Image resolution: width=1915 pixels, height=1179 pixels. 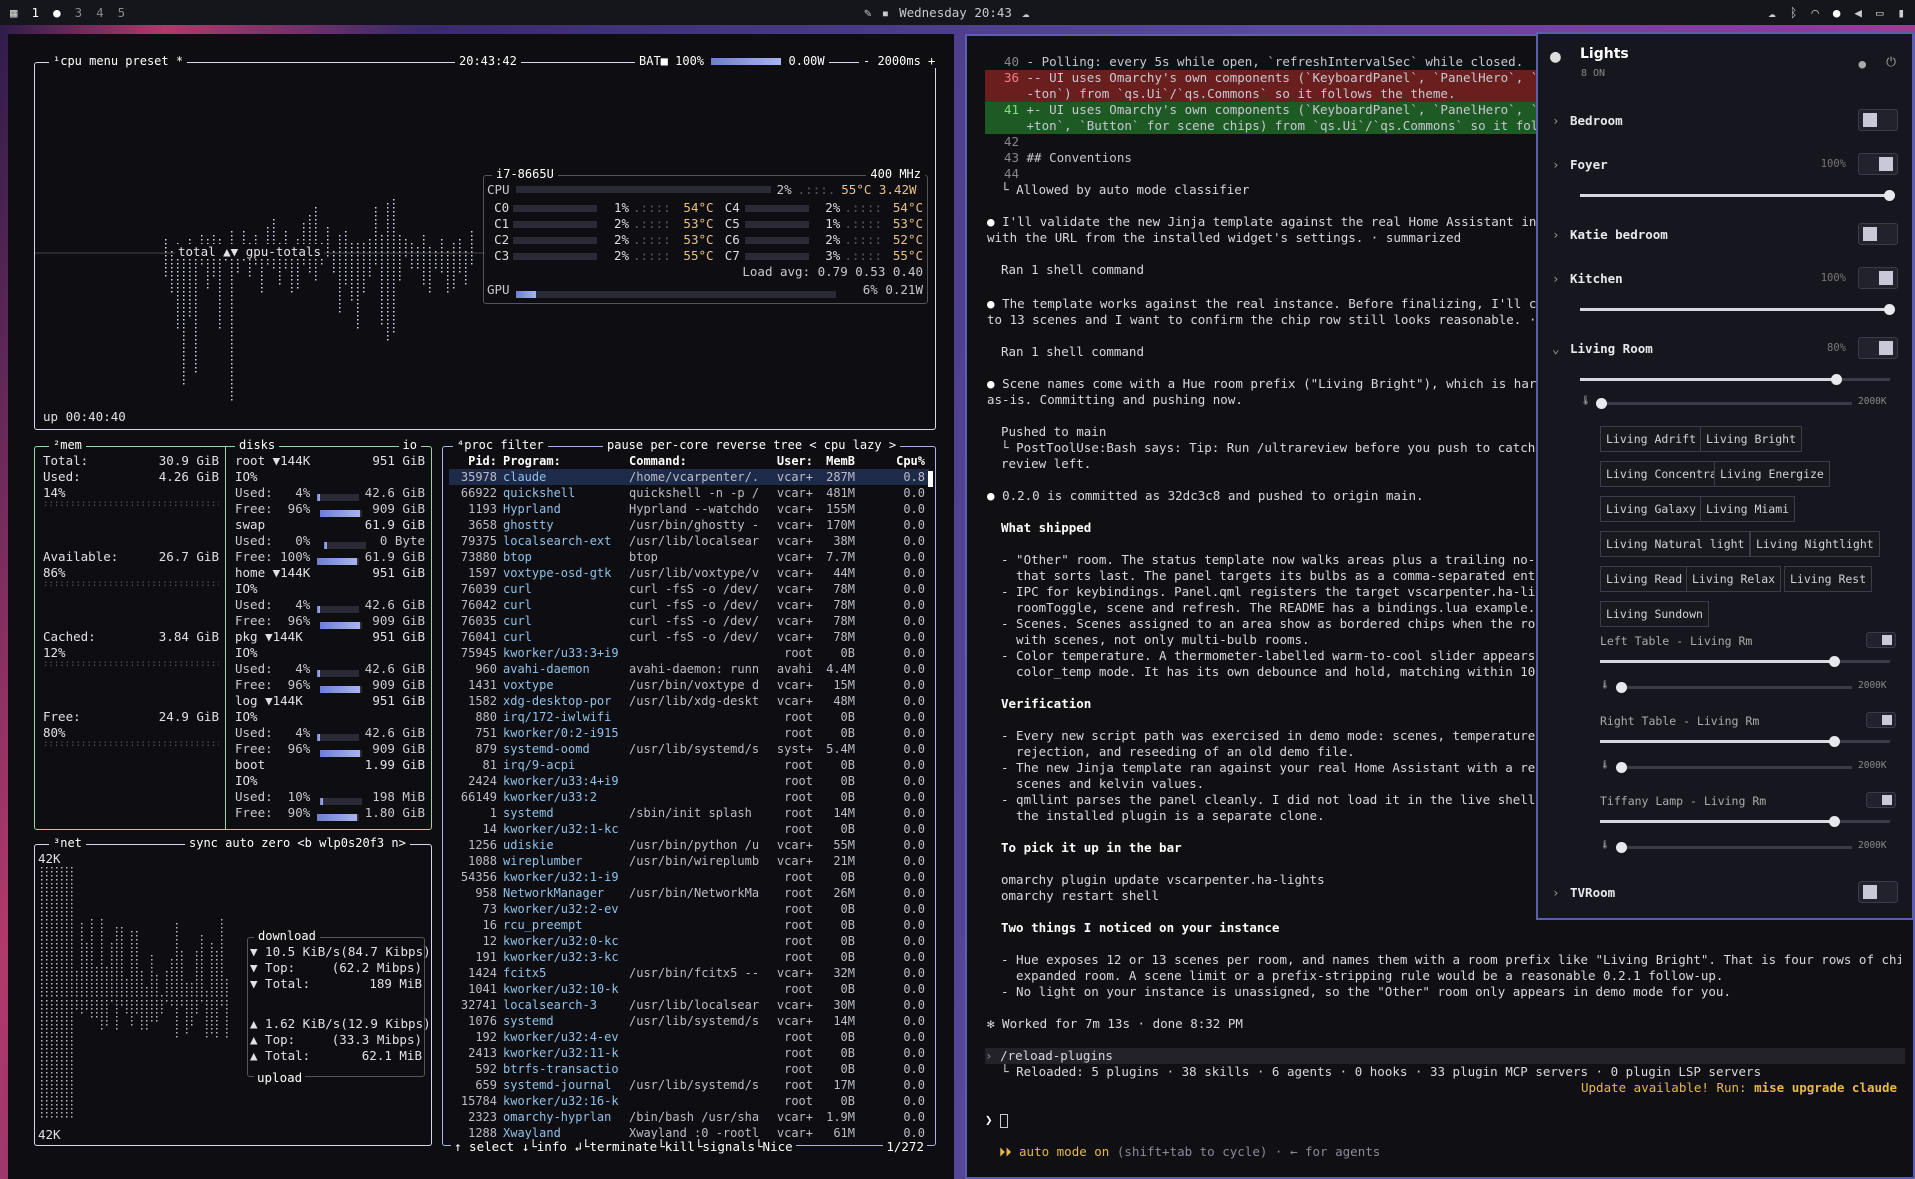 I want to click on katie-bedroom-toggle, so click(x=1878, y=234).